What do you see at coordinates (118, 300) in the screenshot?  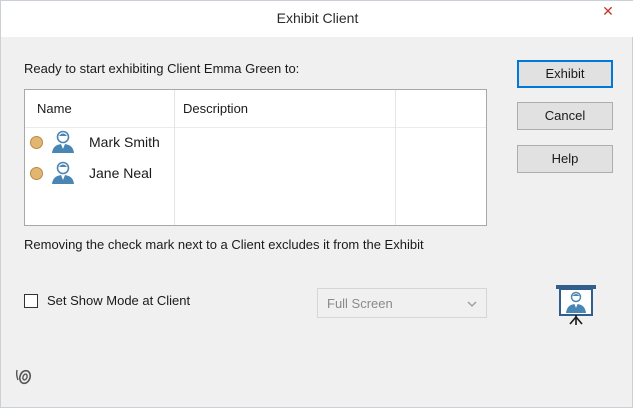 I see `show-mode-label: Set Show Mode at Client` at bounding box center [118, 300].